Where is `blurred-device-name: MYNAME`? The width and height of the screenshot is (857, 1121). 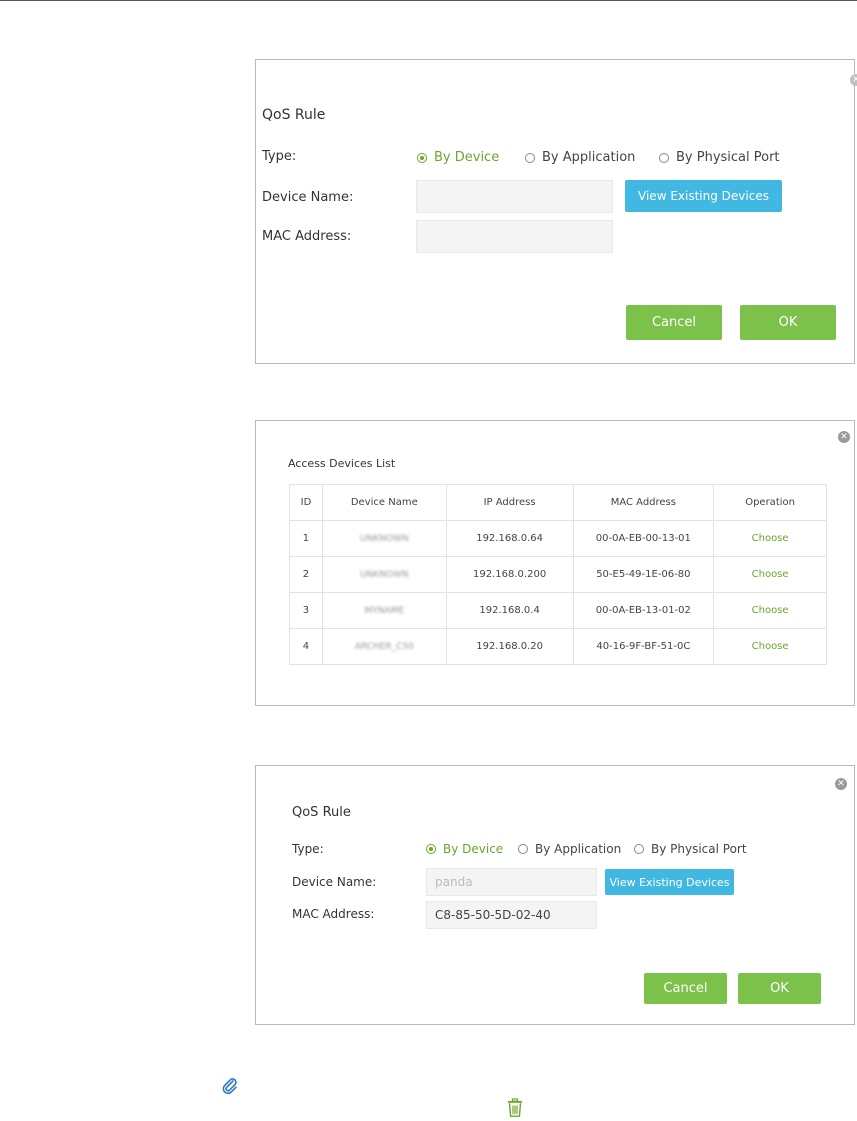
blurred-device-name: MYNAME is located at coordinates (384, 611).